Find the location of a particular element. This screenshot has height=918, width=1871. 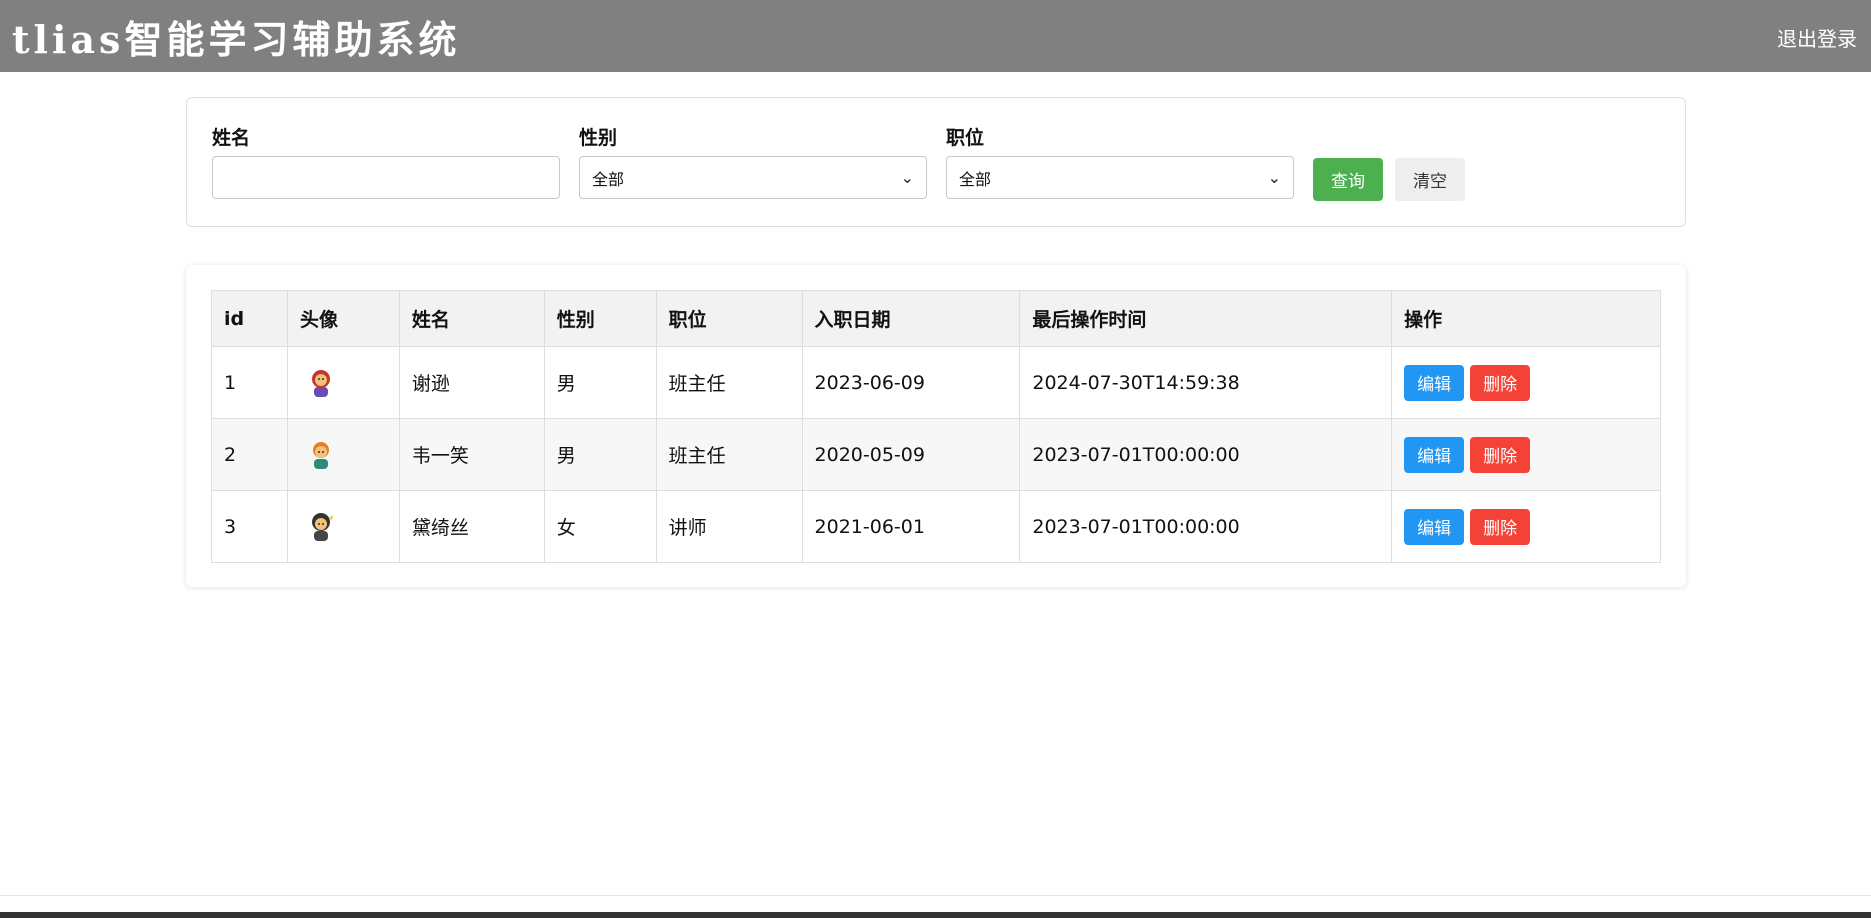

gender-select: 全部 ⌄ is located at coordinates (753, 177).